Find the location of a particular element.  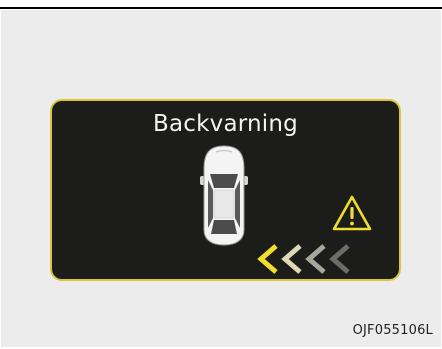

warning-triangle-icon is located at coordinates (352, 213).